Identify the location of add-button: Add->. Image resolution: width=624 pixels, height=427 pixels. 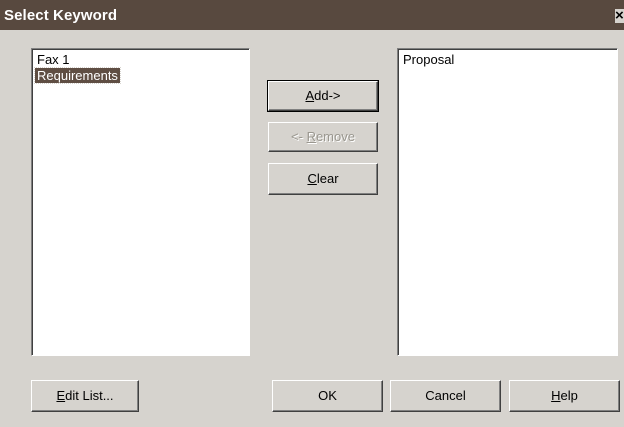
(323, 96).